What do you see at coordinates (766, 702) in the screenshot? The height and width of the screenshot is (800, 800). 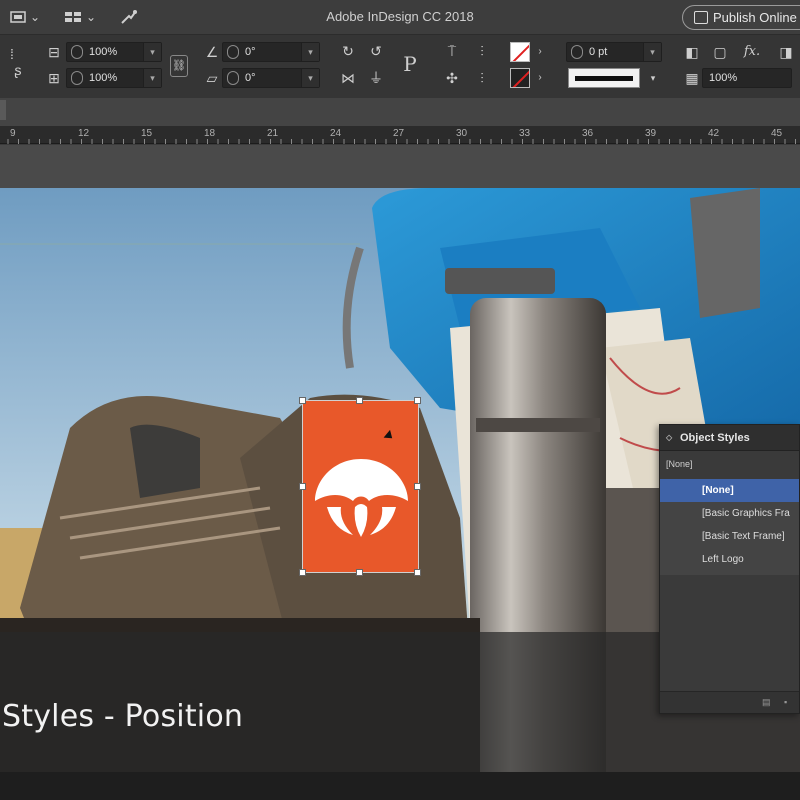 I see `new-style-icon: ▤` at bounding box center [766, 702].